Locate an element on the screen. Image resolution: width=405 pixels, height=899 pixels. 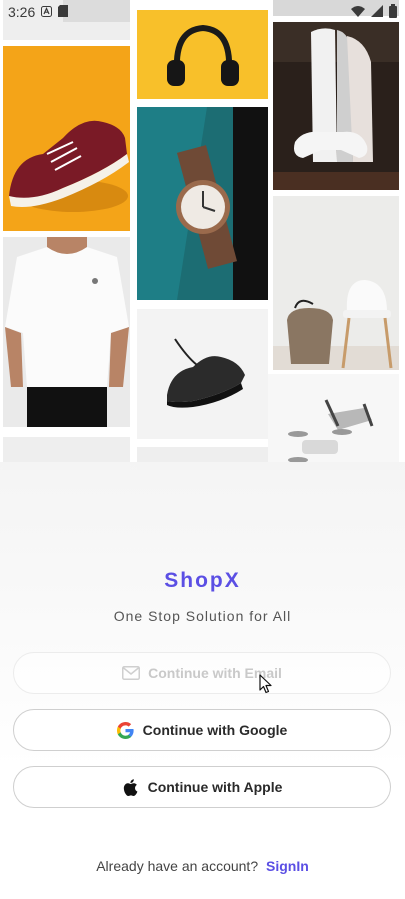
google-icon is located at coordinates (126, 730).